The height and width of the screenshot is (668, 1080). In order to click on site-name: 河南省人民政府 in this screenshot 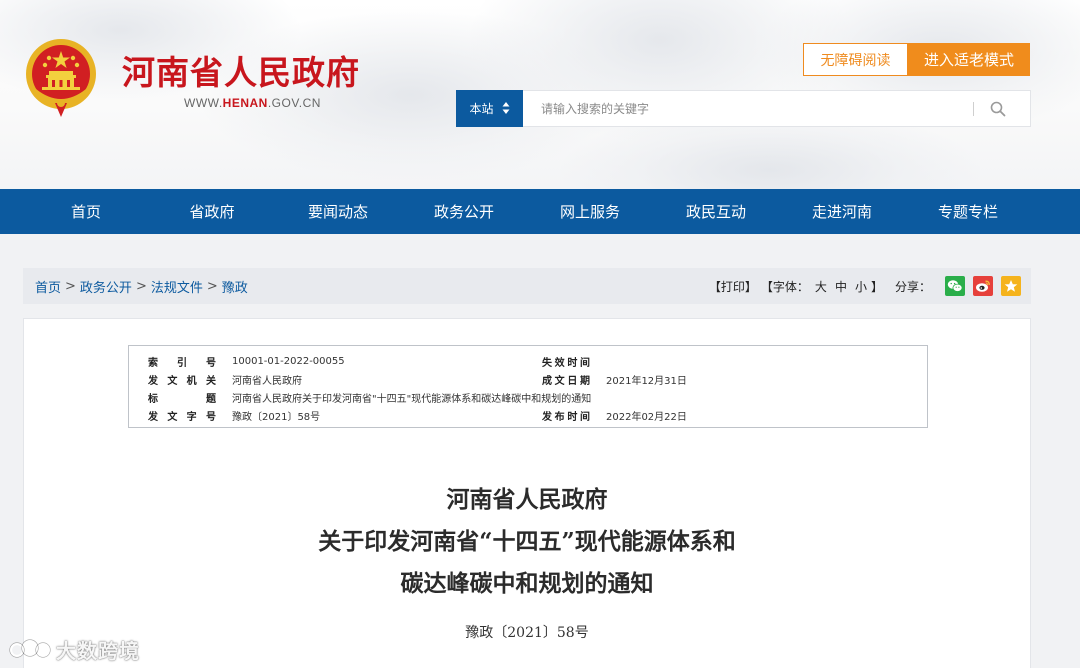, I will do `click(241, 70)`.